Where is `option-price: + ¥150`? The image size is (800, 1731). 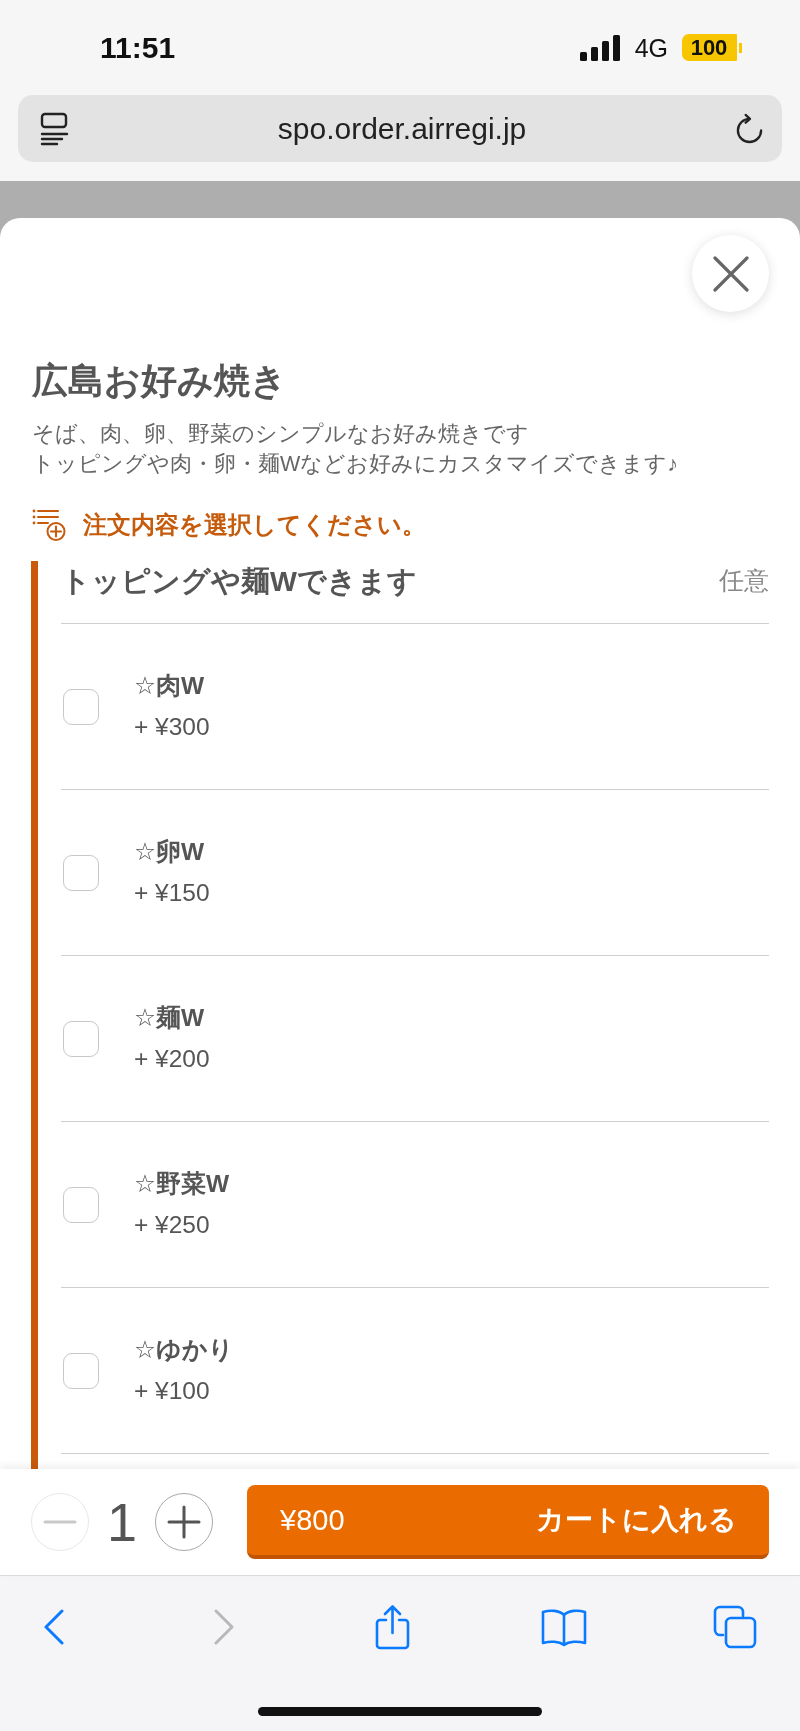
option-price: + ¥150 is located at coordinates (172, 893).